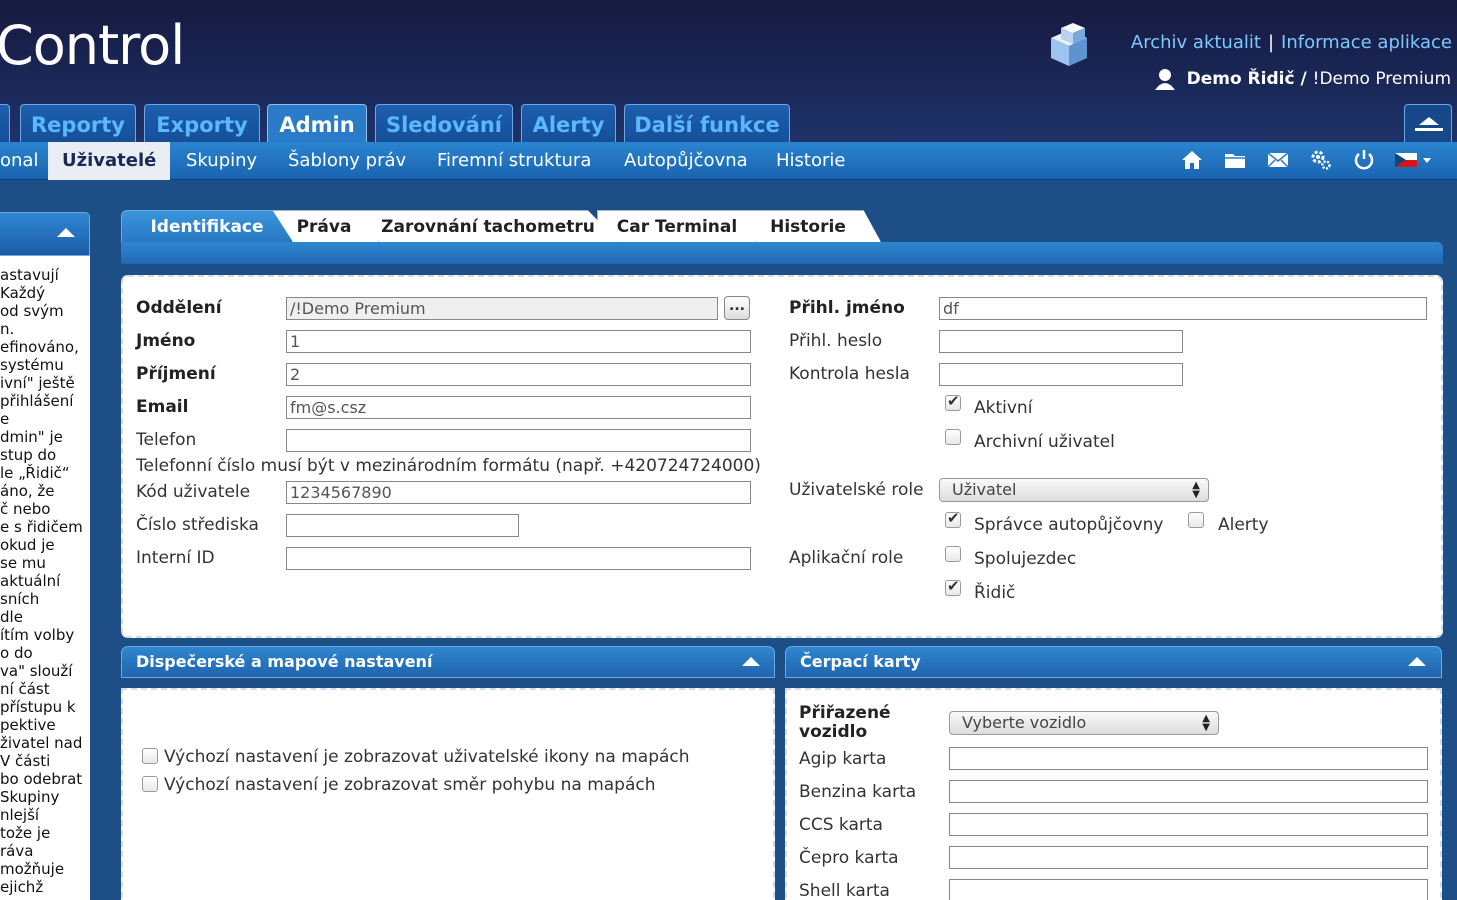  Describe the element at coordinates (78, 124) in the screenshot. I see `tab-reporty: Reporty` at that location.